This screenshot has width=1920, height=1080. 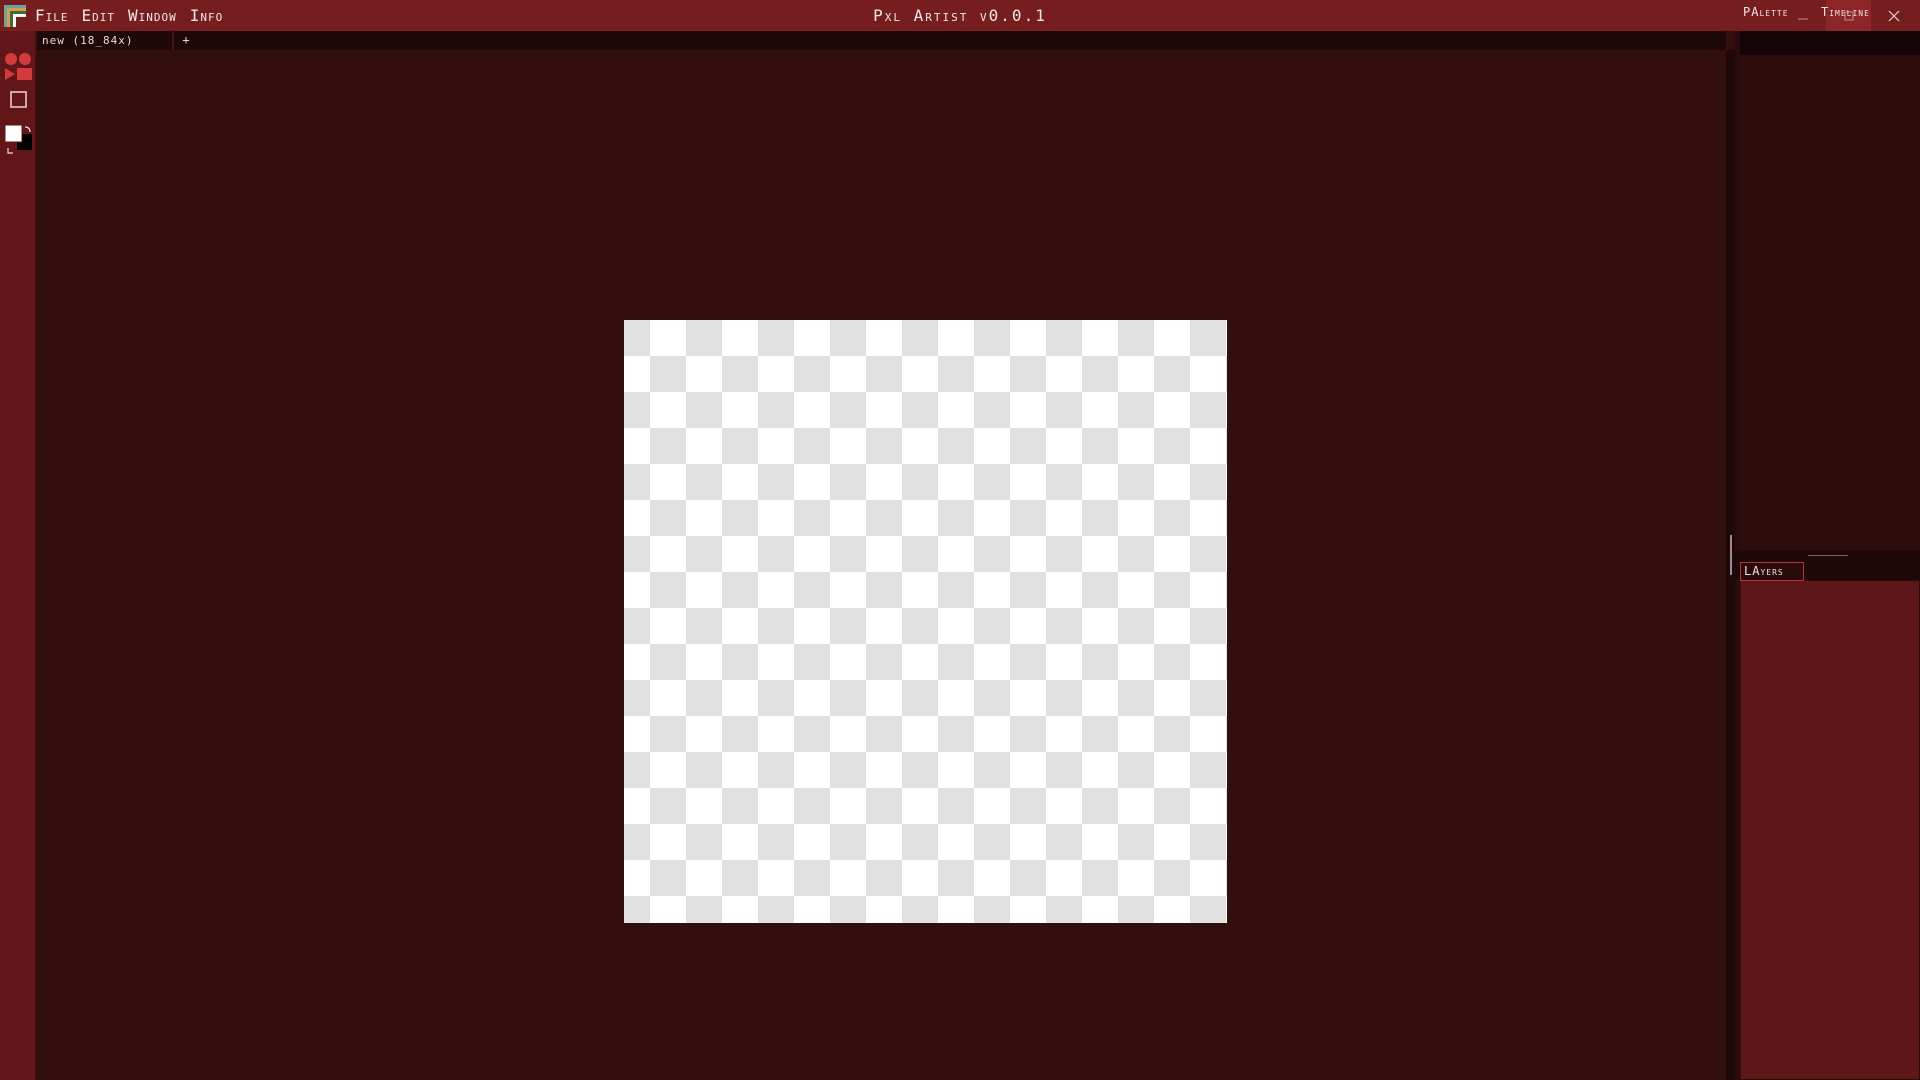 What do you see at coordinates (1802, 18) in the screenshot?
I see `minimize-icon` at bounding box center [1802, 18].